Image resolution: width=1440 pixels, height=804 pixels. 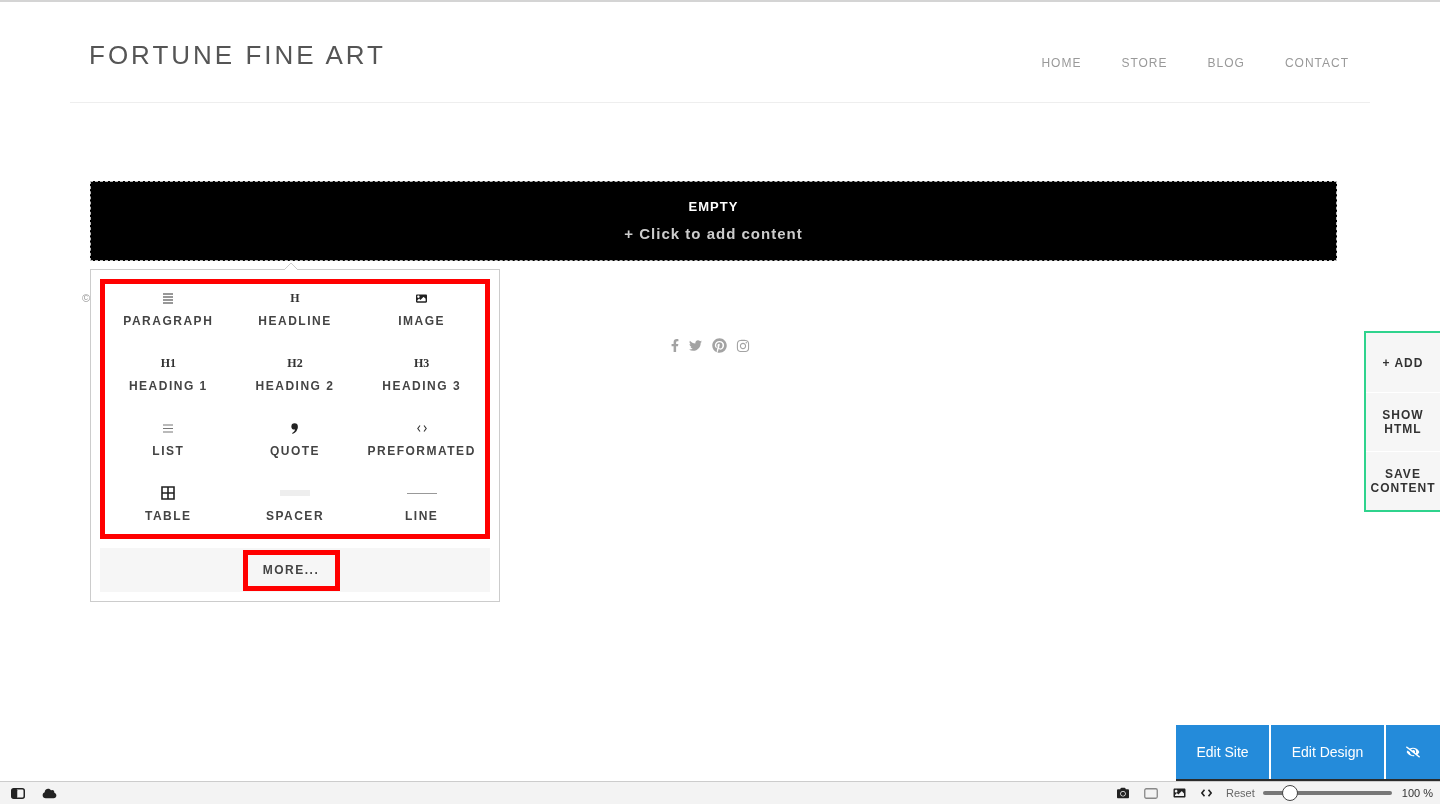 I want to click on eye-slash-icon, so click(x=1413, y=752).